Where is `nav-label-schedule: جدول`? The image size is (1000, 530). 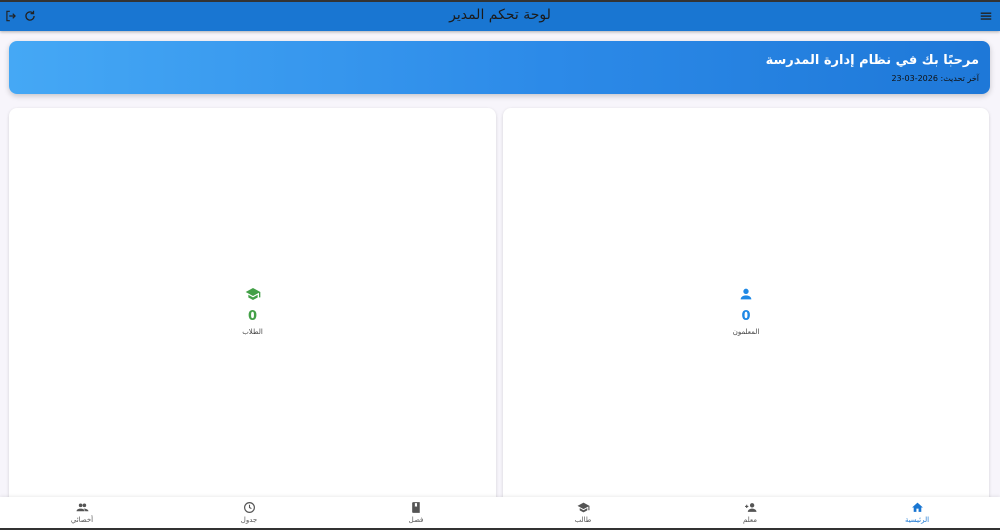 nav-label-schedule: جدول is located at coordinates (249, 520).